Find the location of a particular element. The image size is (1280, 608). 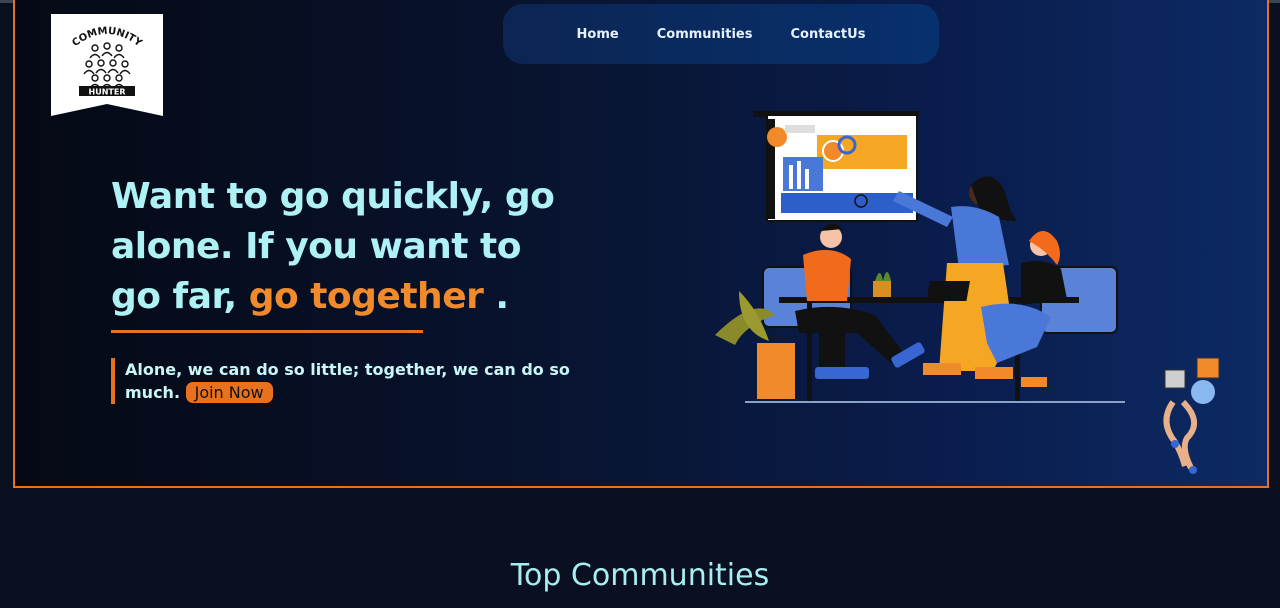

main-nav: Home Communities ContactUs is located at coordinates (721, 34).